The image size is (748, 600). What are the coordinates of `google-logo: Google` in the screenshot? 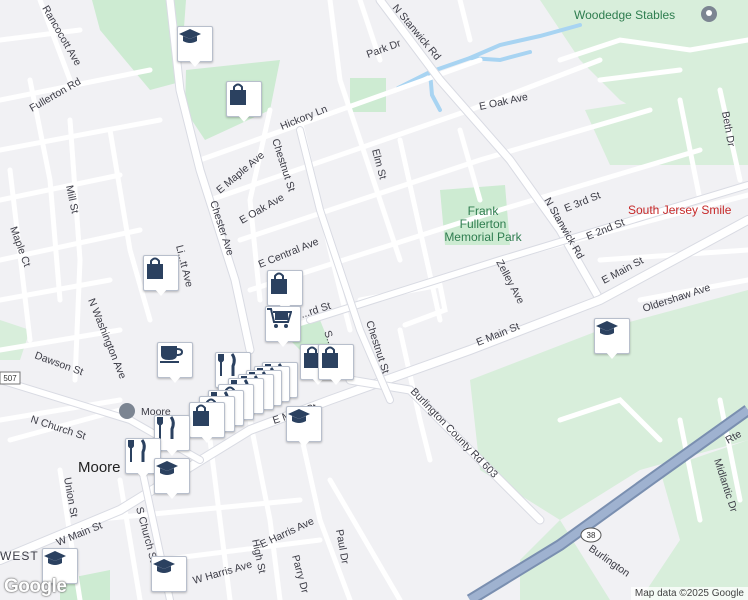 It's located at (35, 586).